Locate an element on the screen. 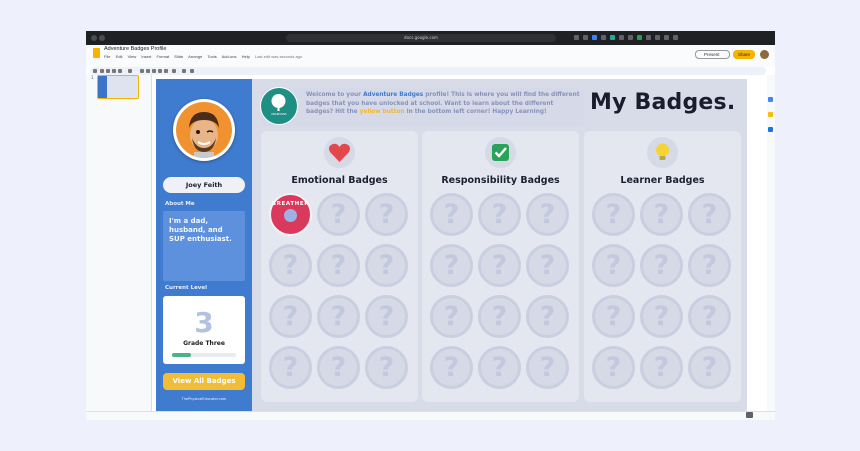 This screenshot has height=451, width=860. menu-item-addons: Add-ons is located at coordinates (229, 56).